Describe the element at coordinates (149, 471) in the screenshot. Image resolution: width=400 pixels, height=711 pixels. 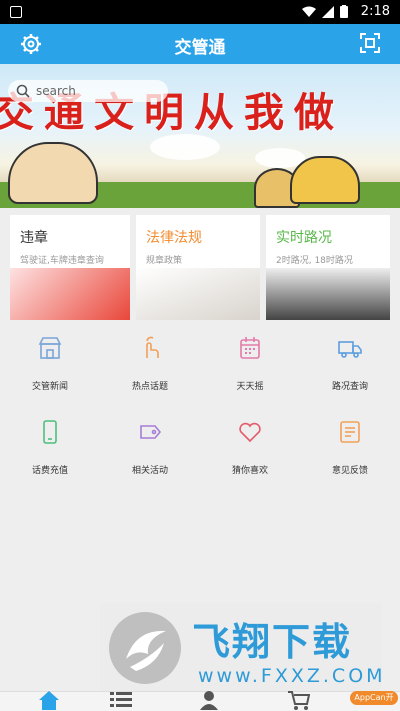
I see `grid-label: 相关活动` at that location.